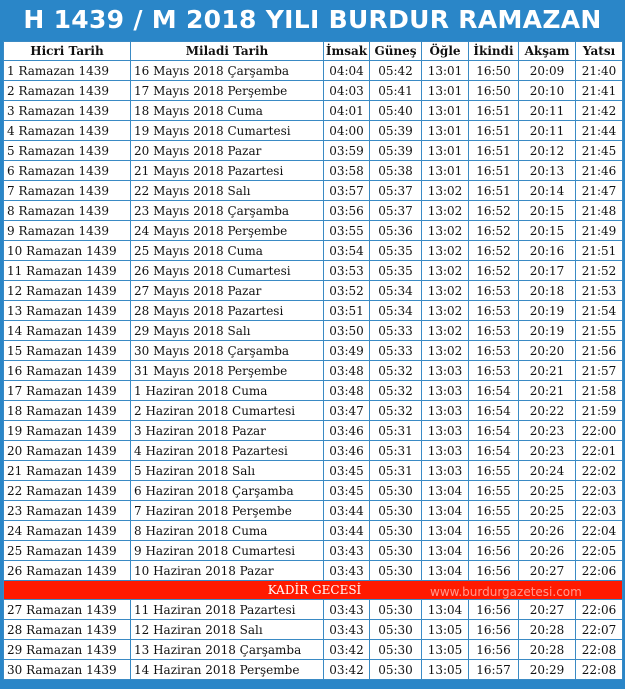  What do you see at coordinates (67, 609) in the screenshot?
I see `cell-hicri-tarih: 27 Ramazan 1439` at bounding box center [67, 609].